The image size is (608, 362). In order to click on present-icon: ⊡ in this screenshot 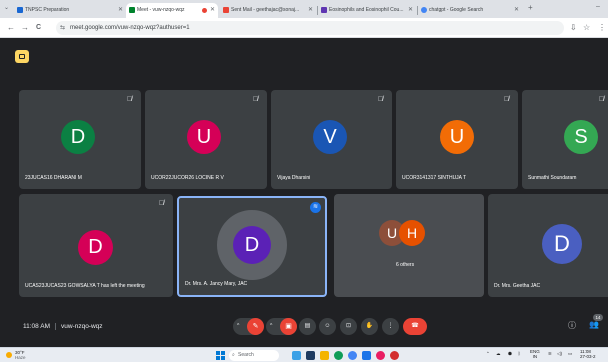, I will do `click(348, 326)`.